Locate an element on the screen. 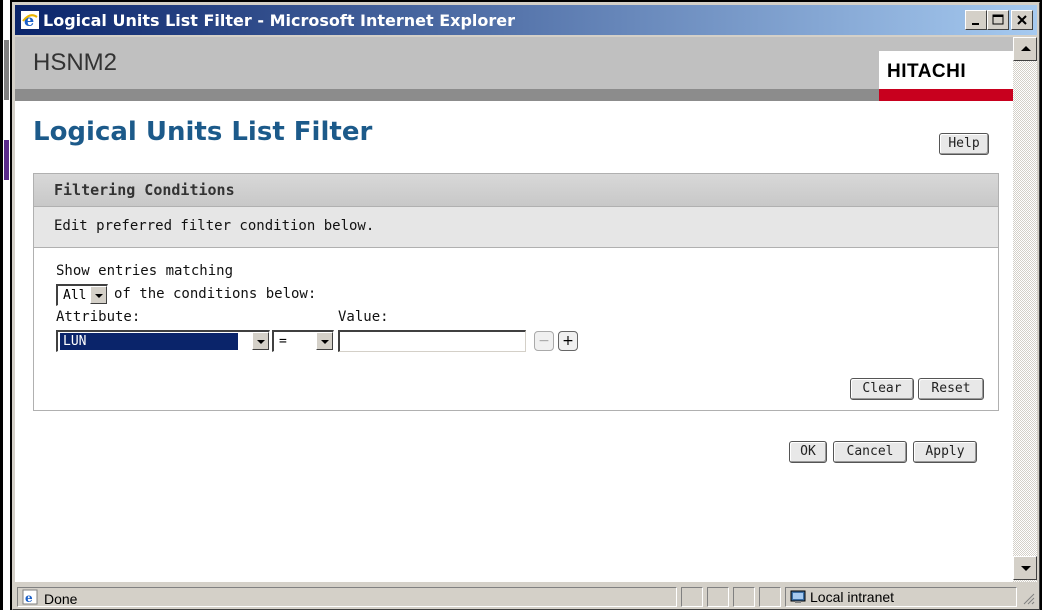 The height and width of the screenshot is (610, 1042). close-button is located at coordinates (1022, 20).